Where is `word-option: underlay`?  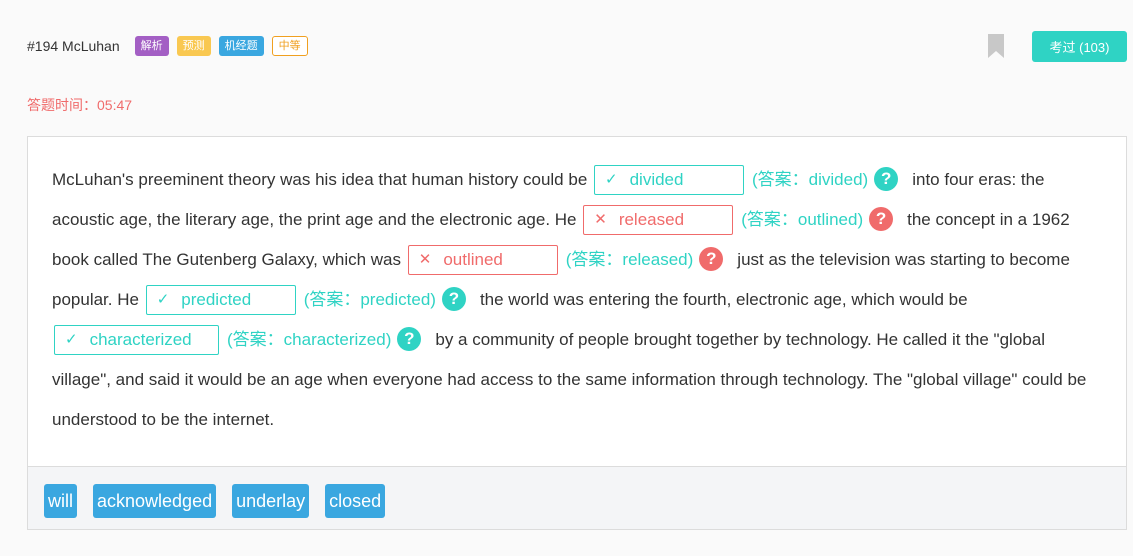
word-option: underlay is located at coordinates (271, 501).